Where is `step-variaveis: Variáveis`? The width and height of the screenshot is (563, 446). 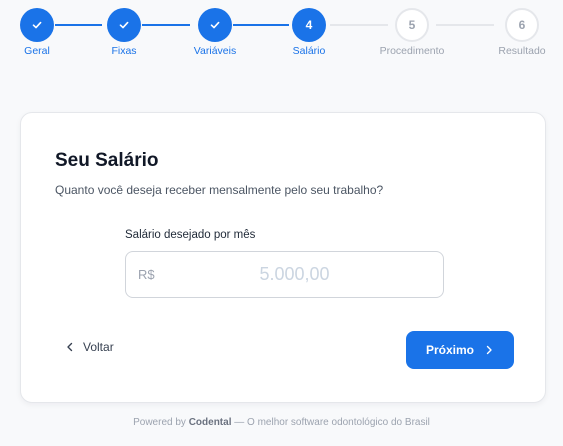
step-variaveis: Variáveis is located at coordinates (215, 32).